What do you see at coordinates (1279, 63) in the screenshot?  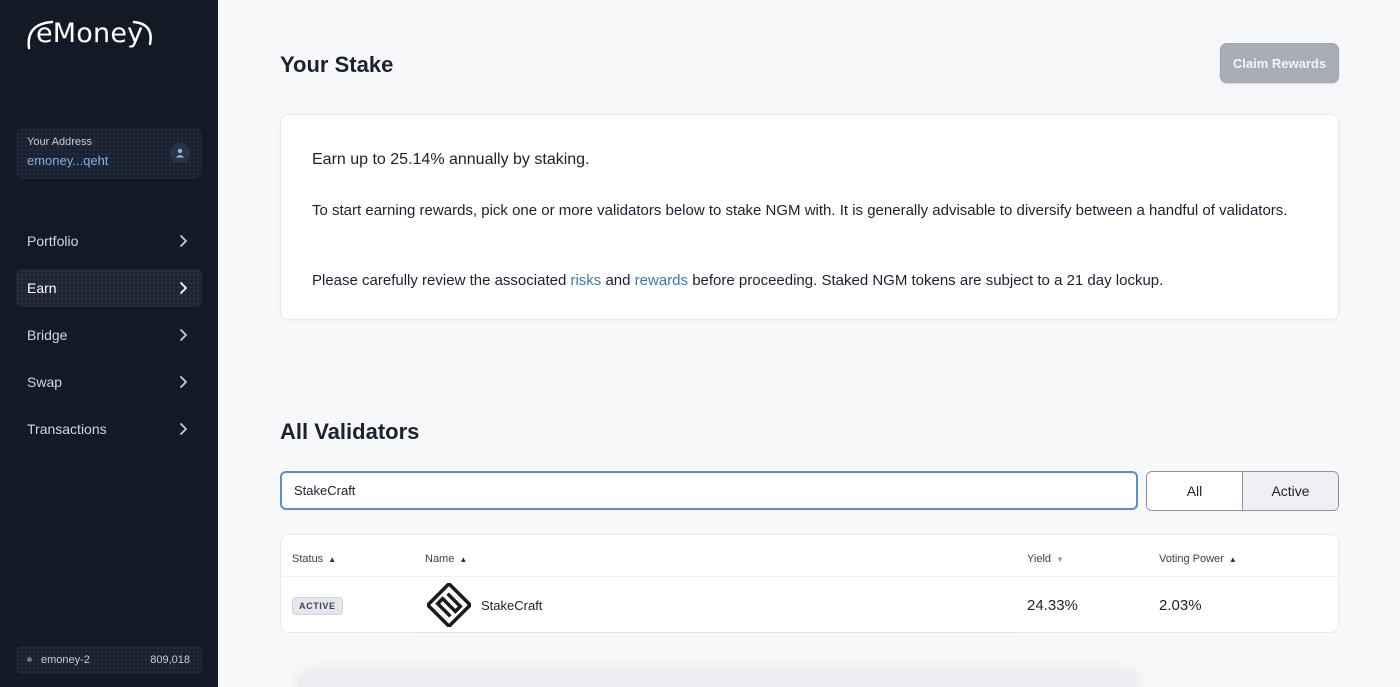 I see `claim-rewards-button: Claim Rewards` at bounding box center [1279, 63].